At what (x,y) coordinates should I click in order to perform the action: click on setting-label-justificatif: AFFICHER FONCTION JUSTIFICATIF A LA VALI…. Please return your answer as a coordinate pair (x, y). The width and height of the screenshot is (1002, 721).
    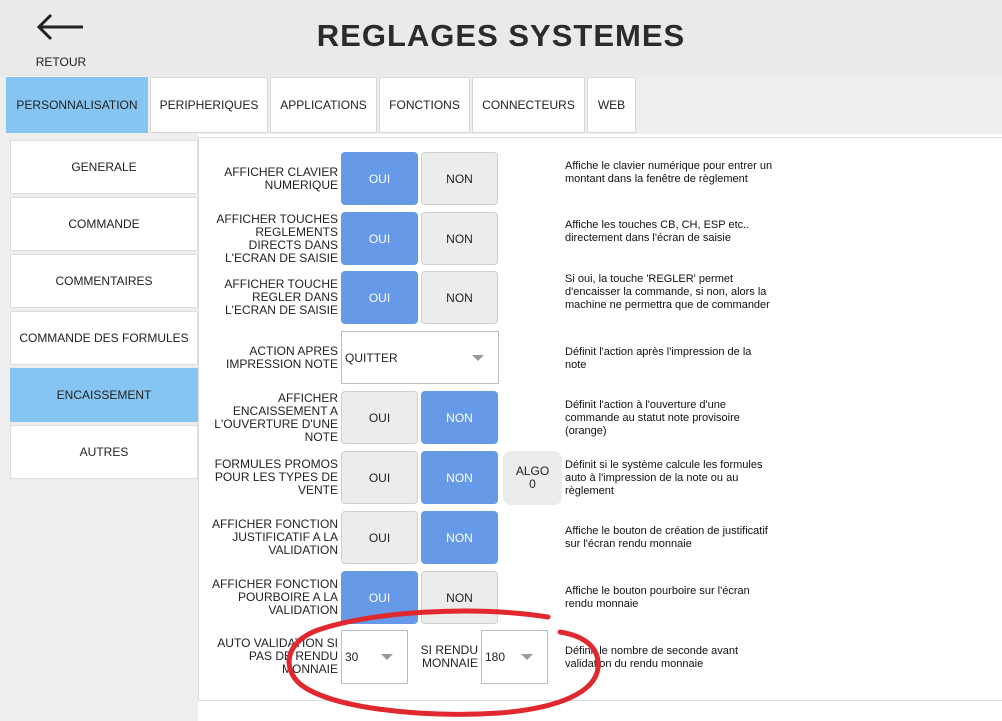
    Looking at the image, I should click on (275, 537).